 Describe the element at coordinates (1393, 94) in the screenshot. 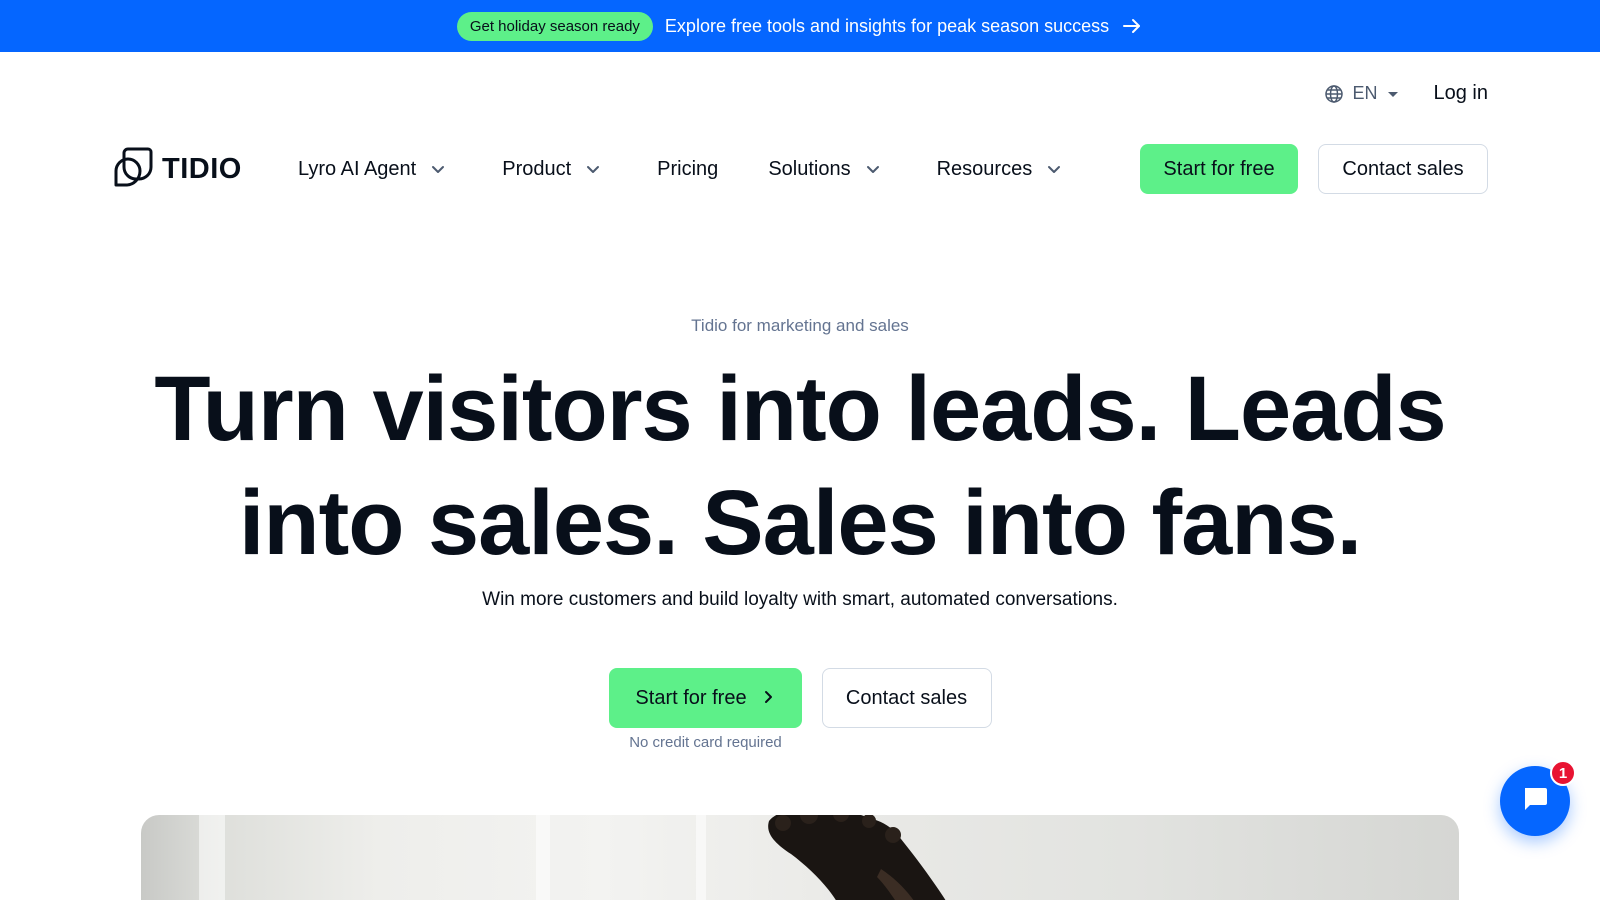

I see `caret-down-icon` at that location.